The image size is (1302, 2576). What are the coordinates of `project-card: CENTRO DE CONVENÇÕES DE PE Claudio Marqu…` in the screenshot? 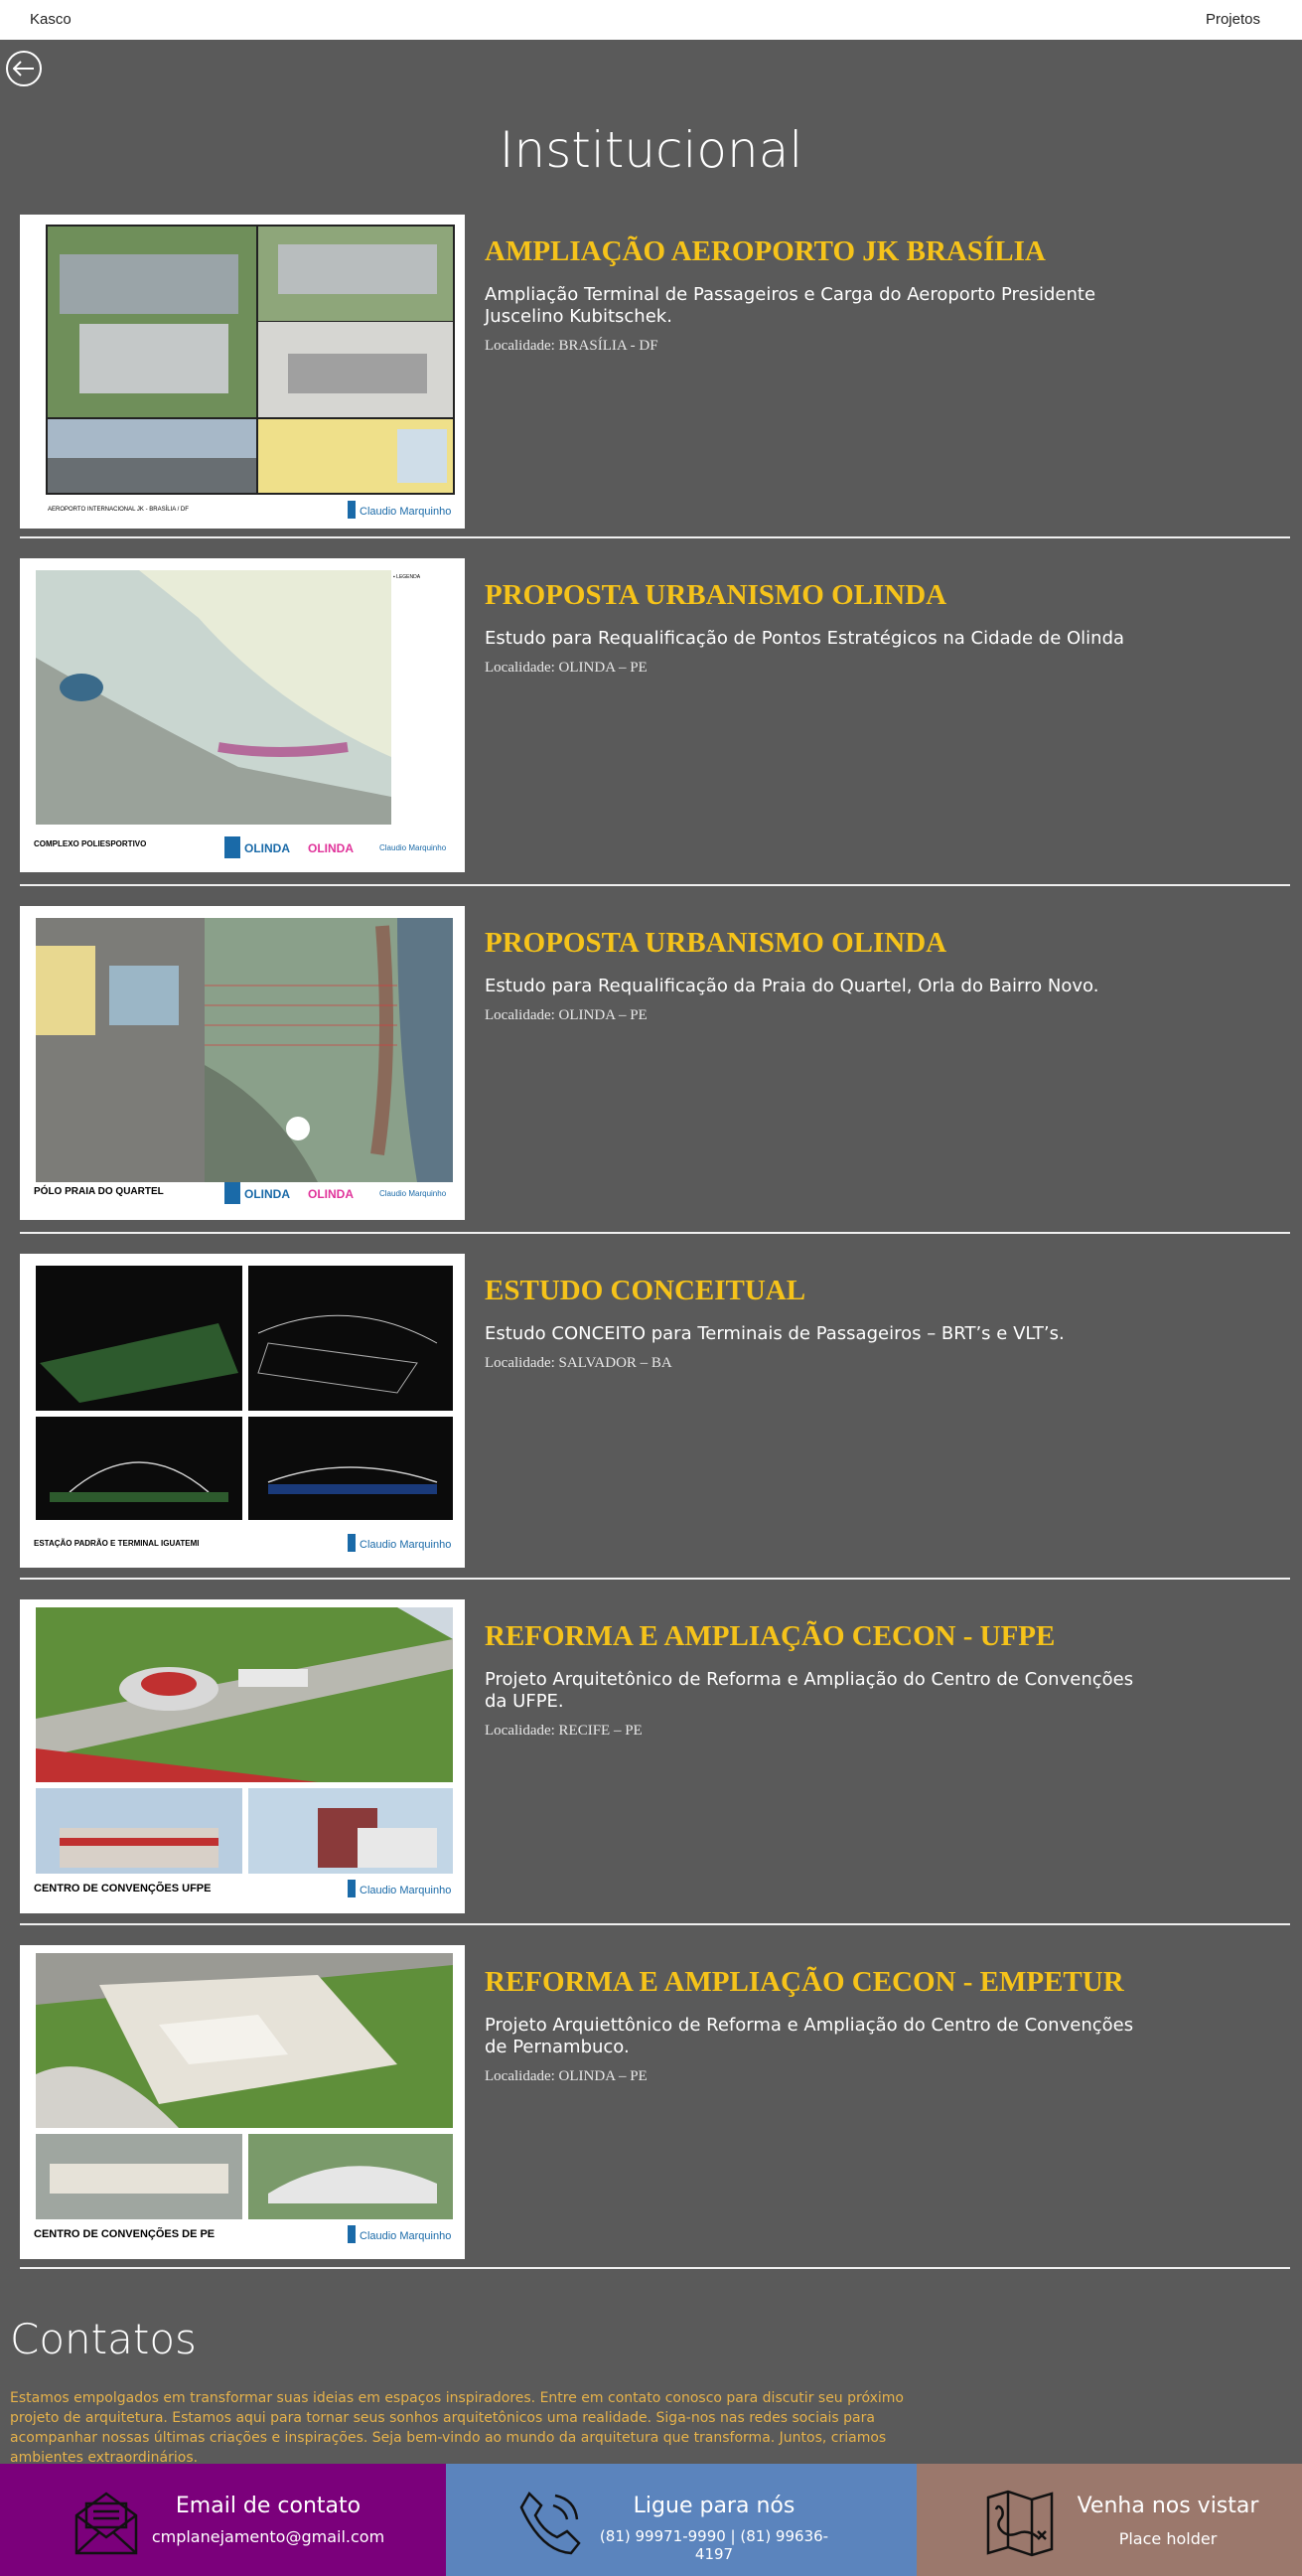 It's located at (655, 2111).